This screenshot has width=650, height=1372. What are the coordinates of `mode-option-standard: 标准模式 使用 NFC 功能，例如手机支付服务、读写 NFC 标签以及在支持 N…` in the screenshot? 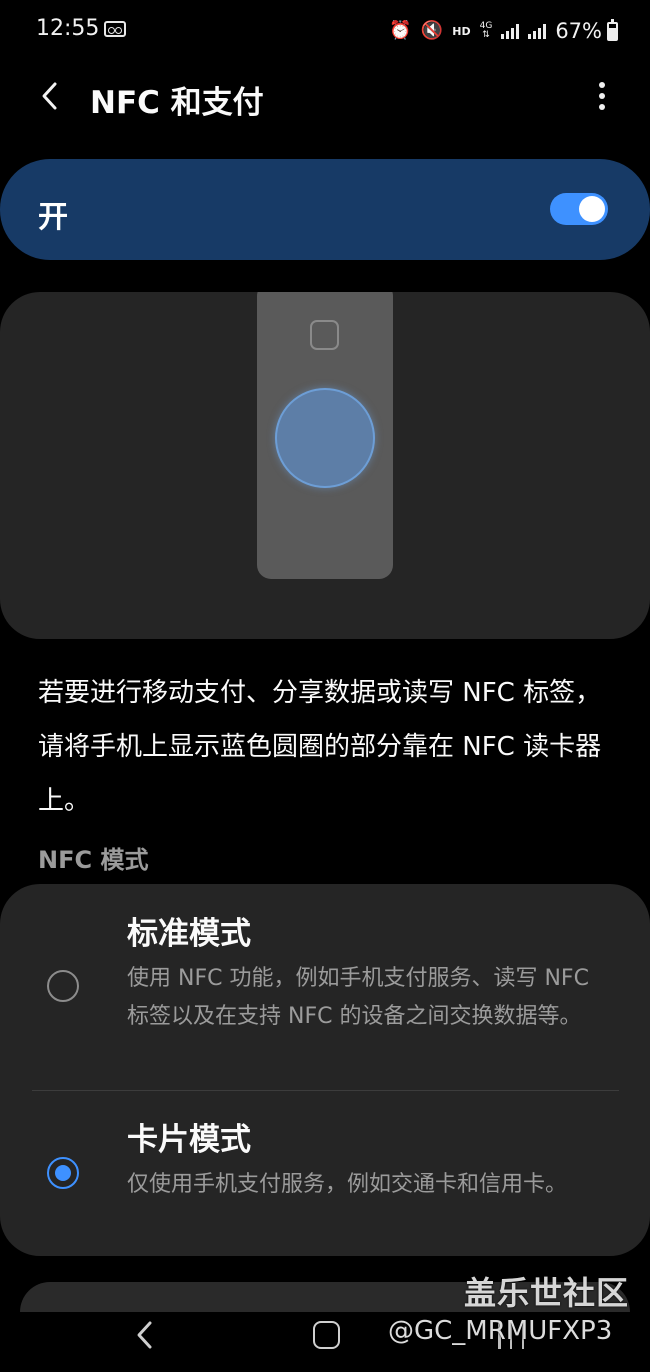 It's located at (325, 998).